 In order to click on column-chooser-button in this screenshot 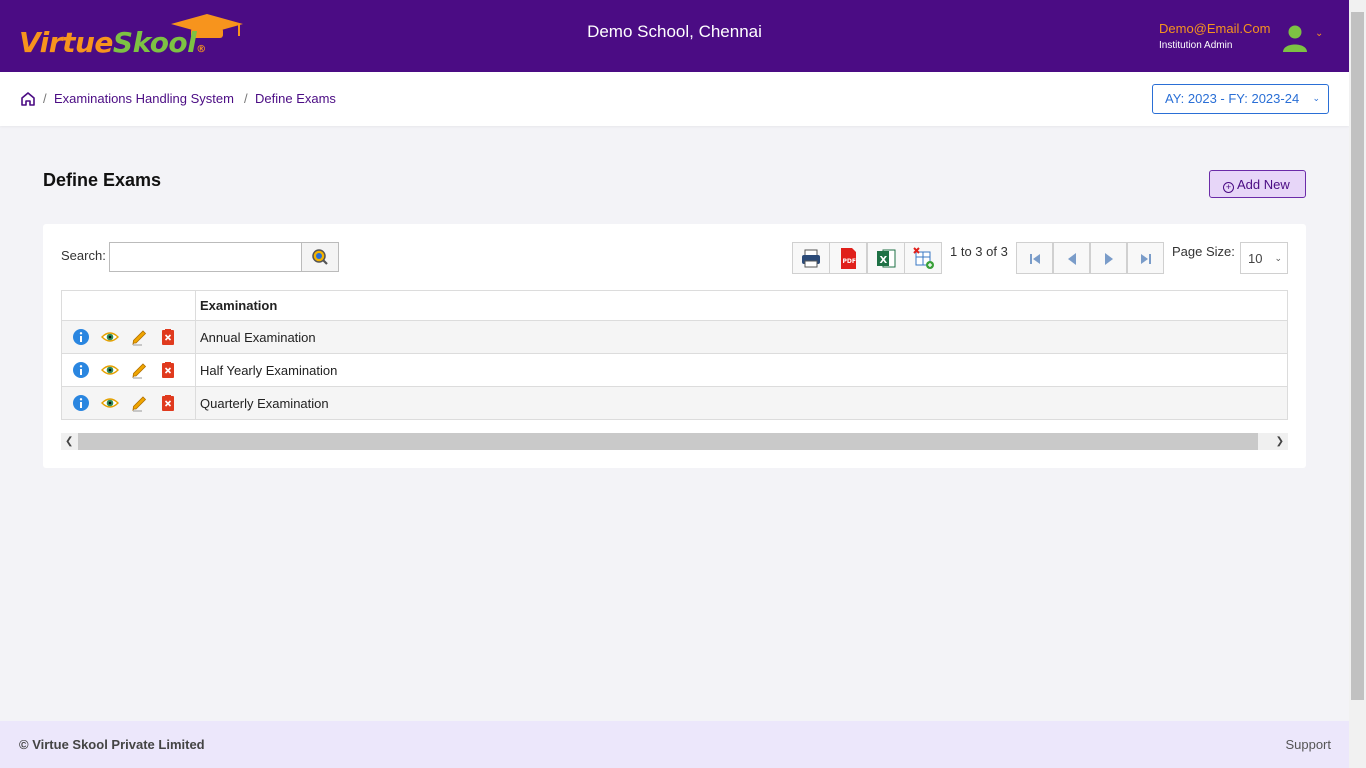, I will do `click(923, 258)`.